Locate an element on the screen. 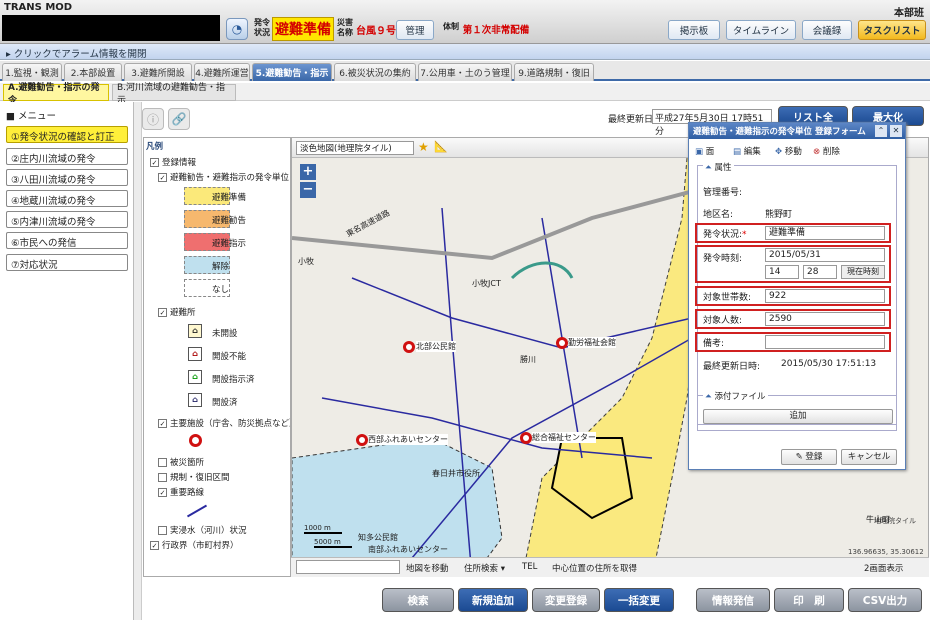 This screenshot has height=620, width=930. tool-men: ▣ 面 is located at coordinates (704, 151).